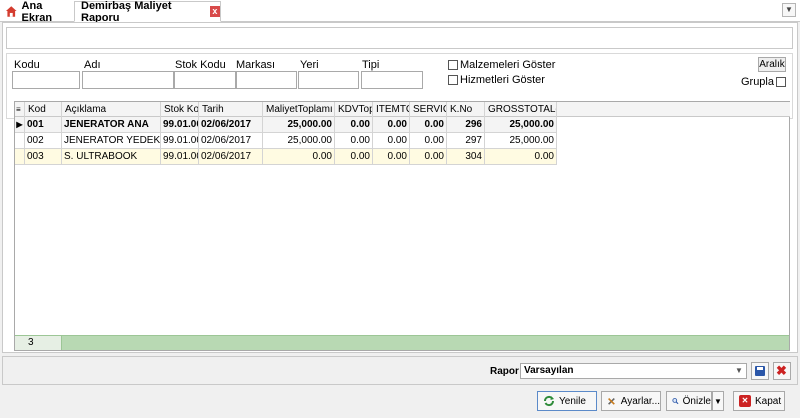 The image size is (800, 418). I want to click on aralik-button: Aralık, so click(772, 64).